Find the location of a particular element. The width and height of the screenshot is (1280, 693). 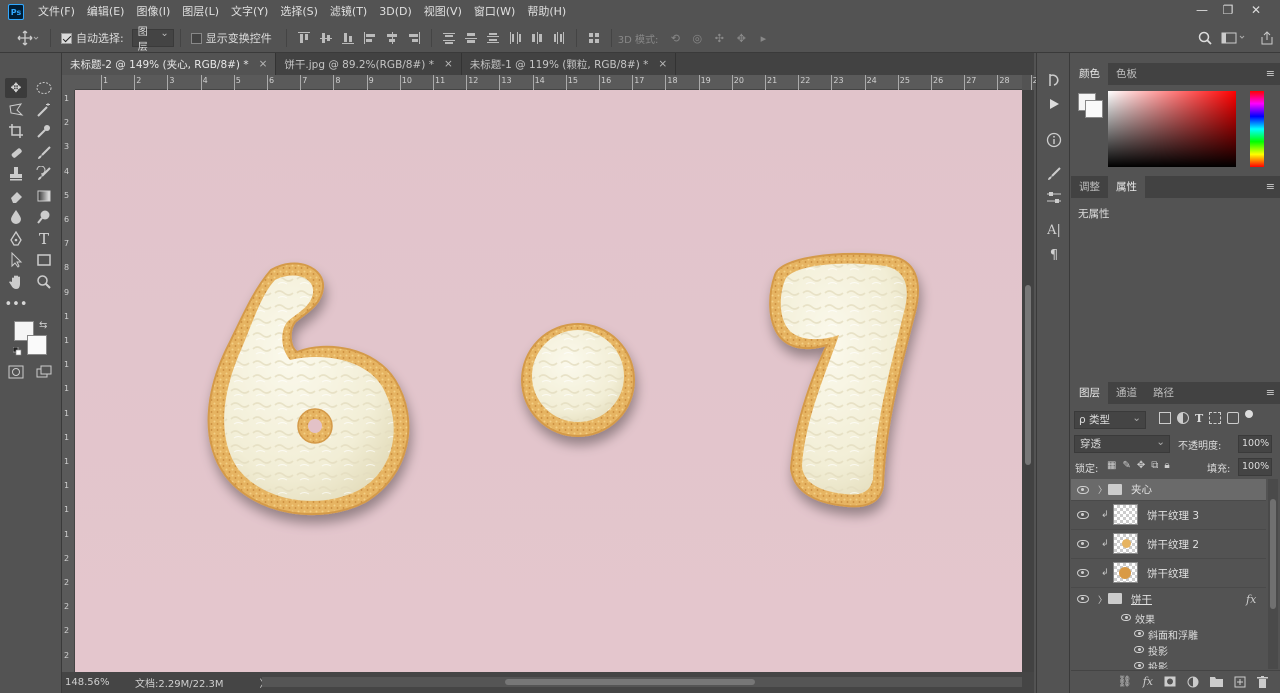

distribute-right-icon is located at coordinates (559, 38).